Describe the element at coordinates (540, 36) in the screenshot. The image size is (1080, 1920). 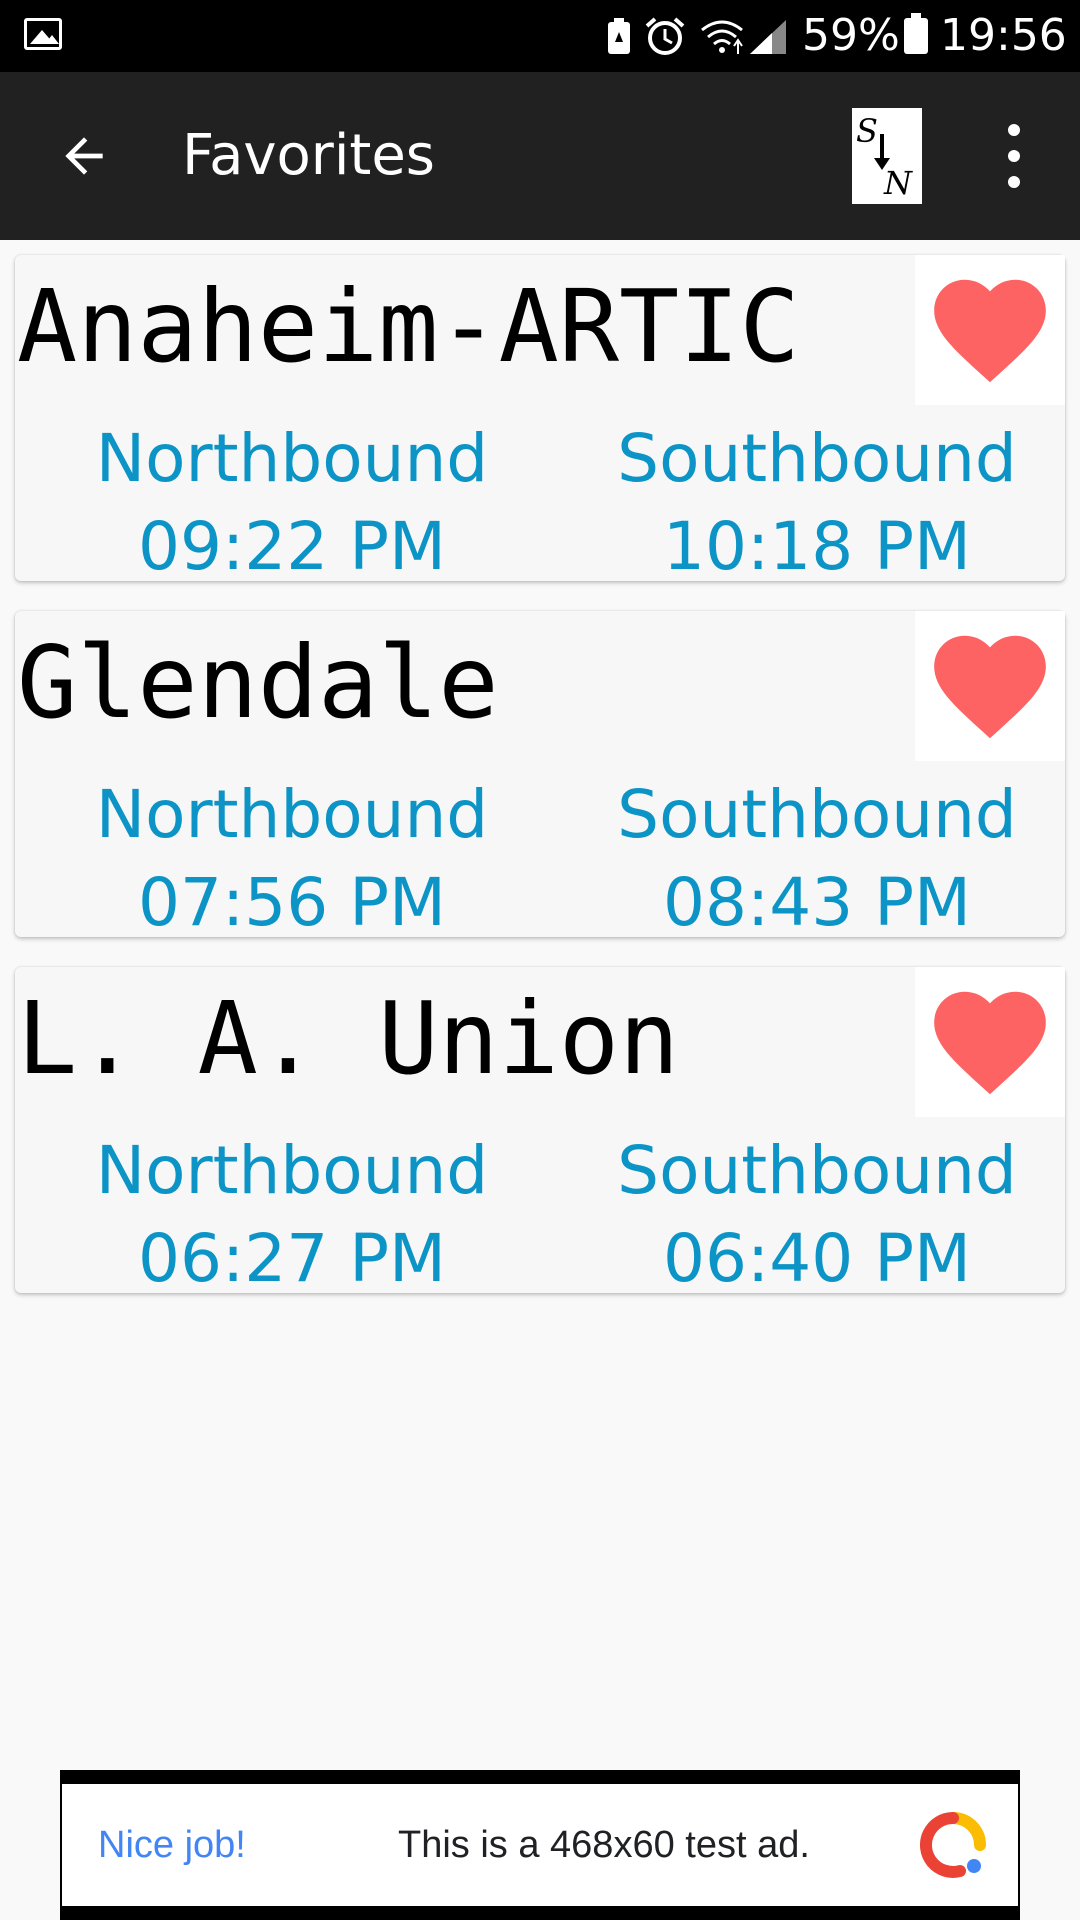
I see `status-bar: 59% 19:56` at that location.